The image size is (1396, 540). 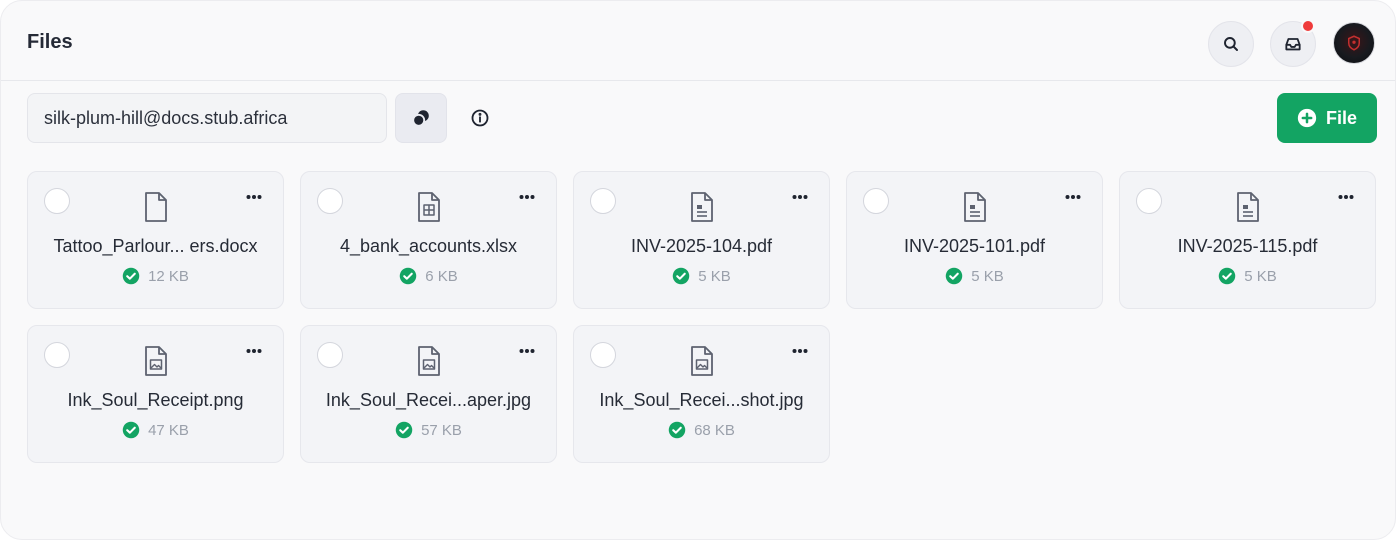 What do you see at coordinates (441, 276) in the screenshot?
I see `file-size: 6 KB` at bounding box center [441, 276].